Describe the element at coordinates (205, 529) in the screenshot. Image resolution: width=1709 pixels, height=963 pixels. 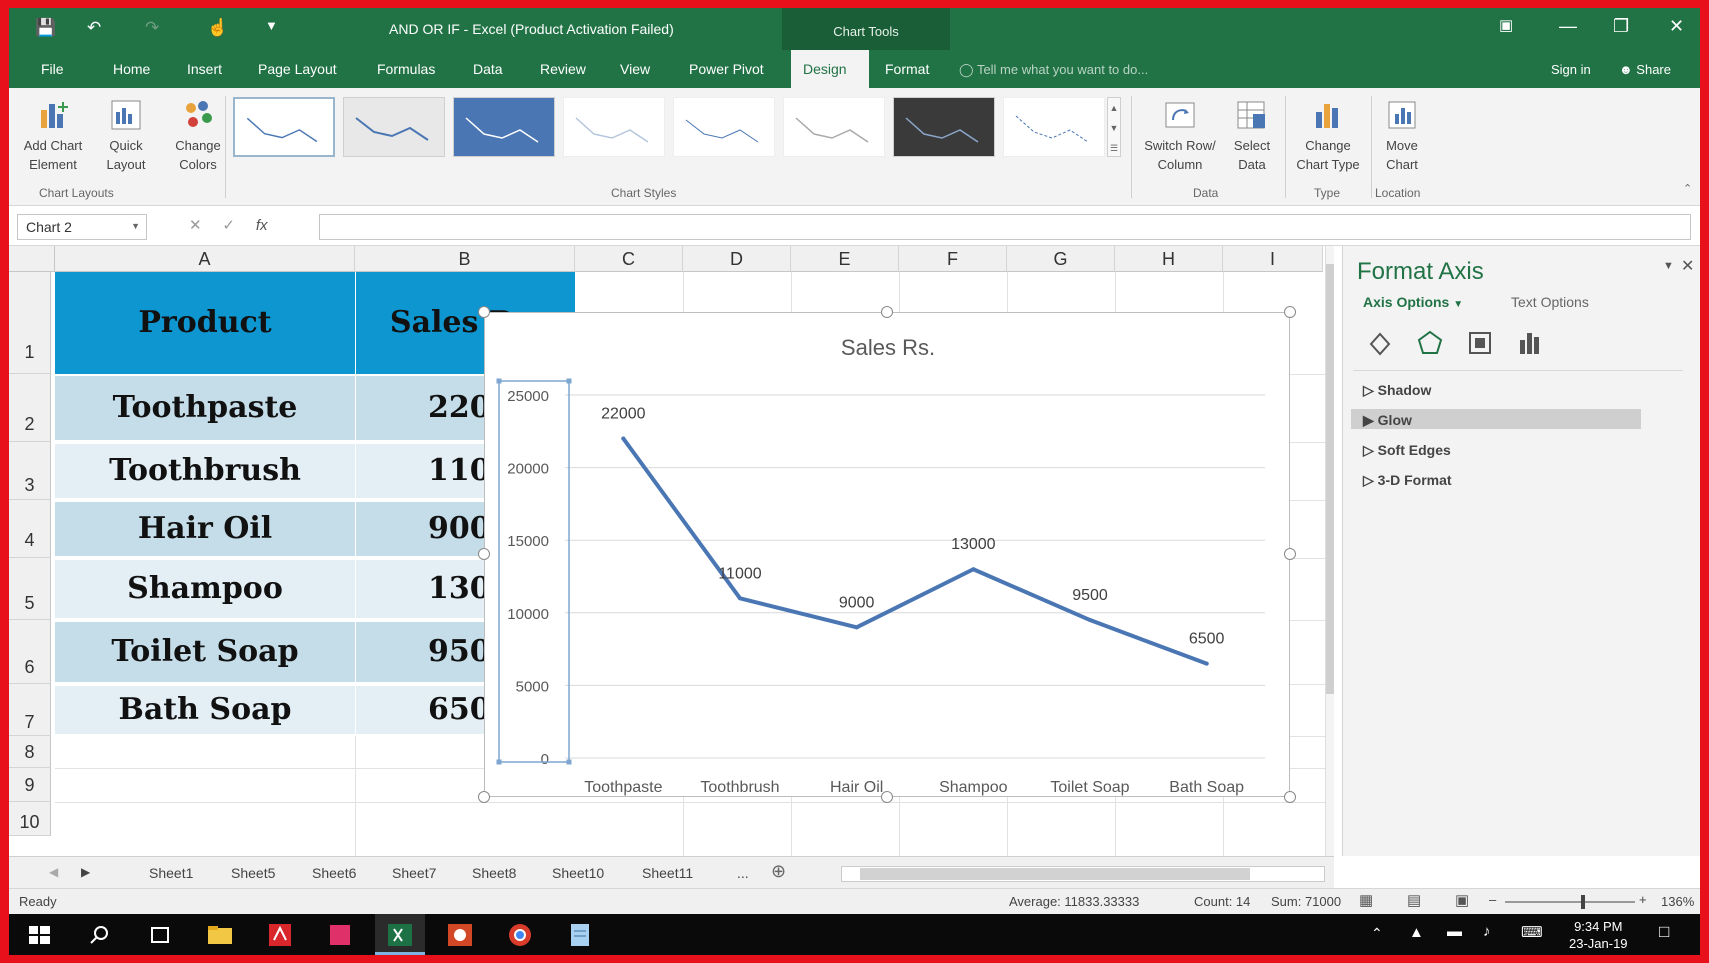
I see `product-cell: Hair Oil` at that location.